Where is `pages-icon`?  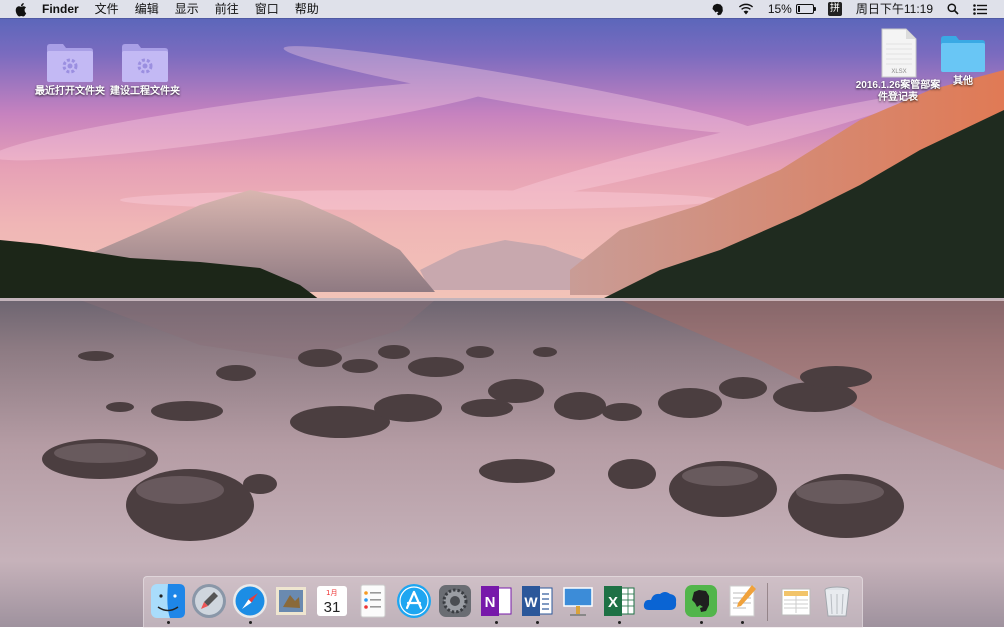 pages-icon is located at coordinates (742, 601).